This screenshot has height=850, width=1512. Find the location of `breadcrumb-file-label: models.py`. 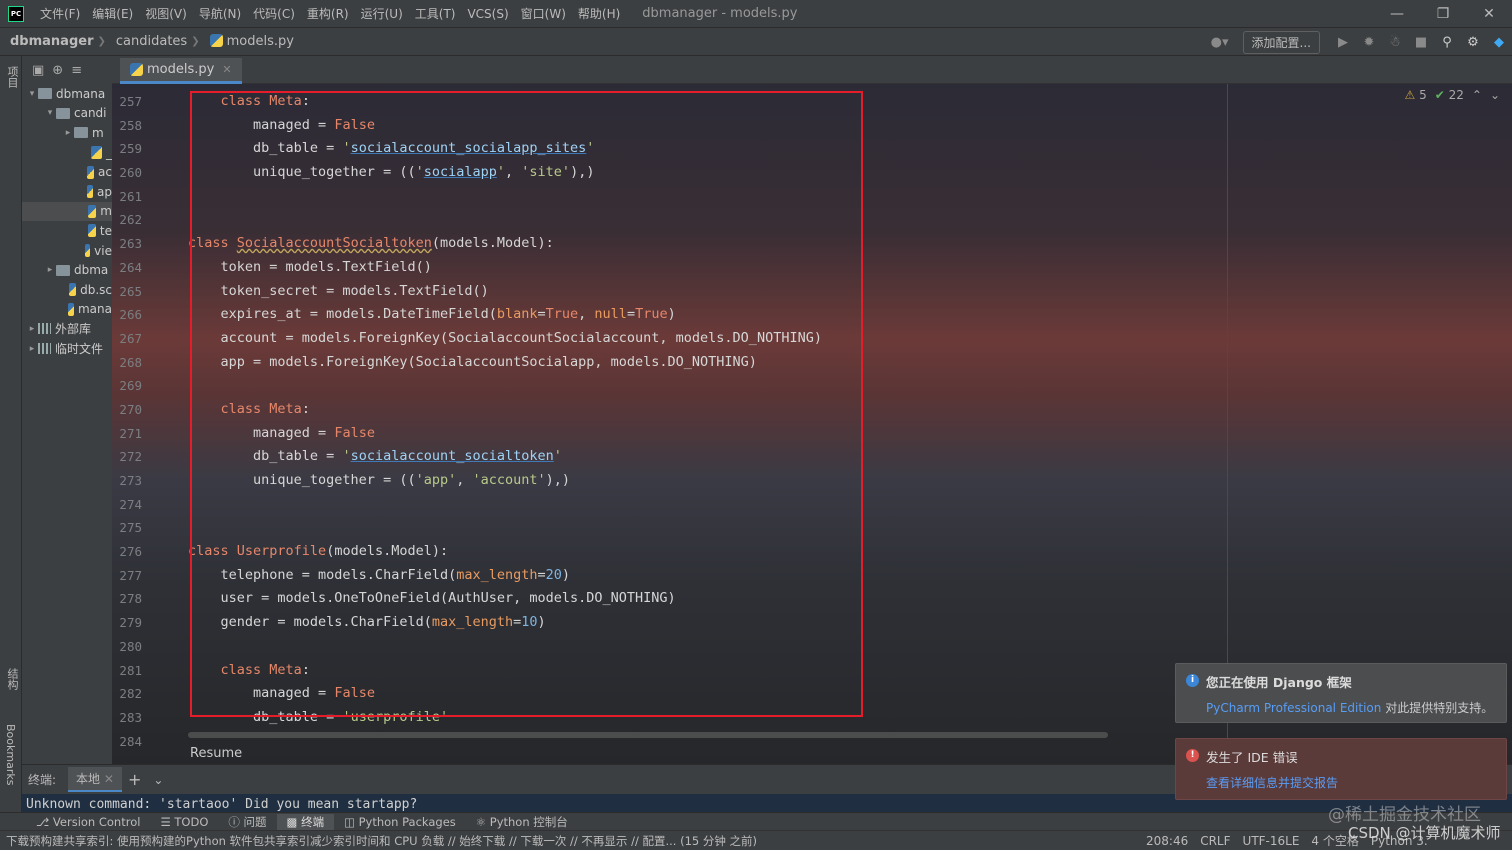

breadcrumb-file-label: models.py is located at coordinates (260, 41).